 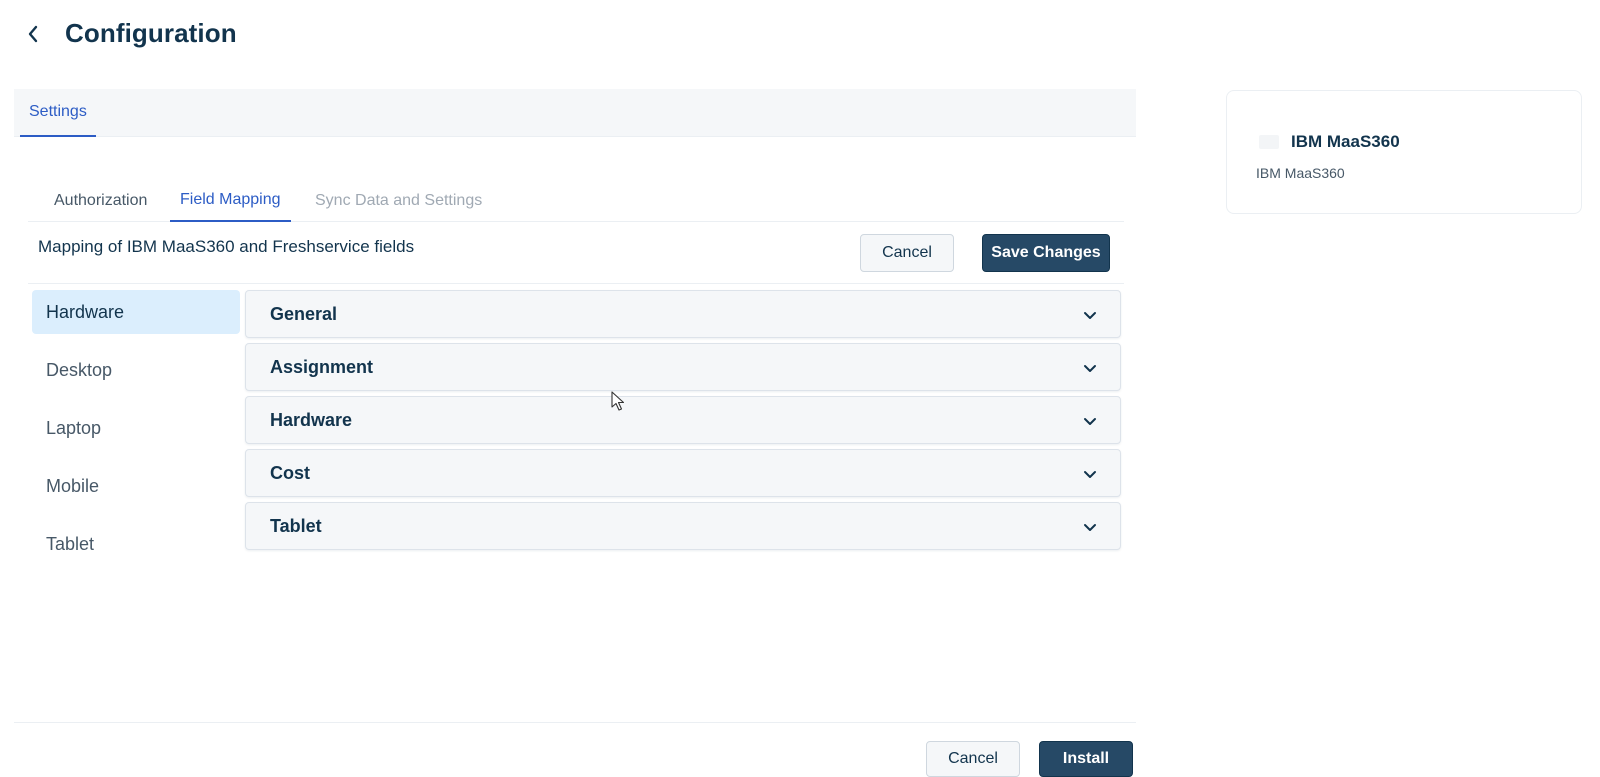 What do you see at coordinates (683, 473) in the screenshot?
I see `section-cost: Cost` at bounding box center [683, 473].